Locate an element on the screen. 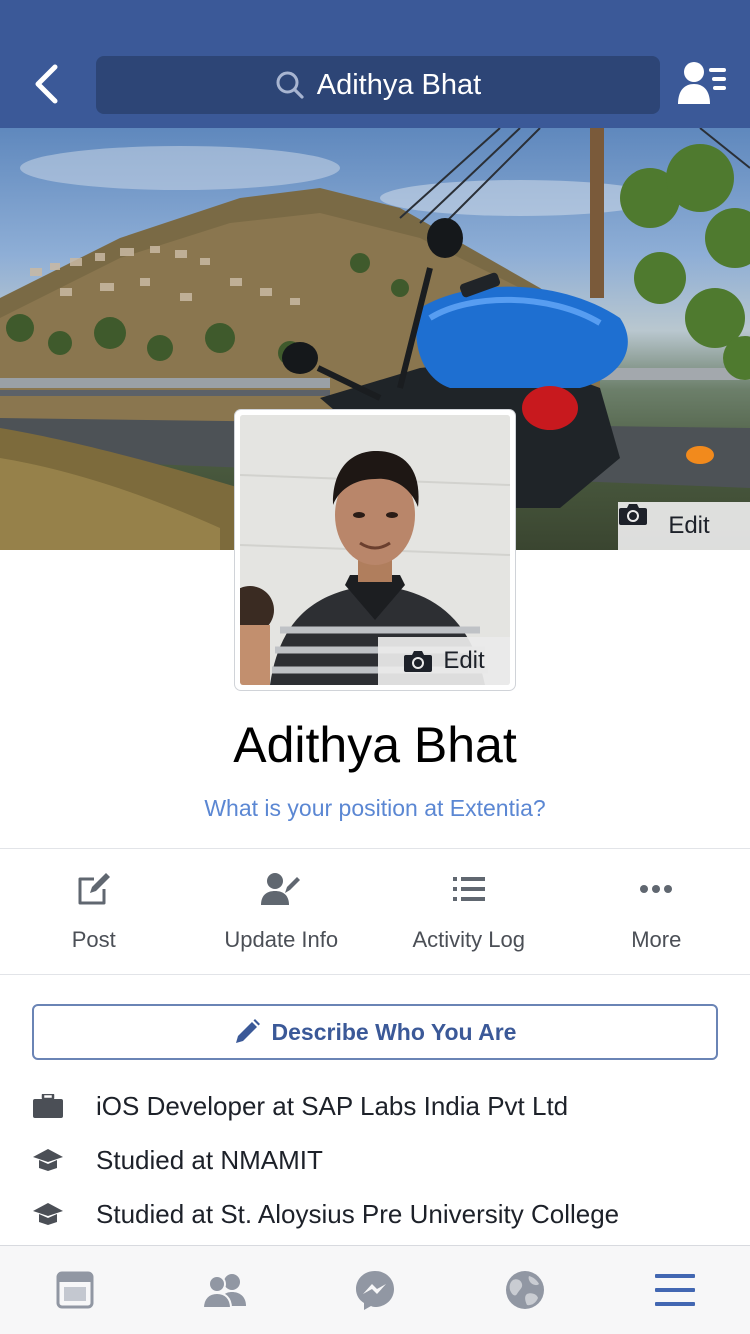 Image resolution: width=750 pixels, height=1334 pixels. tab-friends is located at coordinates (225, 1290).